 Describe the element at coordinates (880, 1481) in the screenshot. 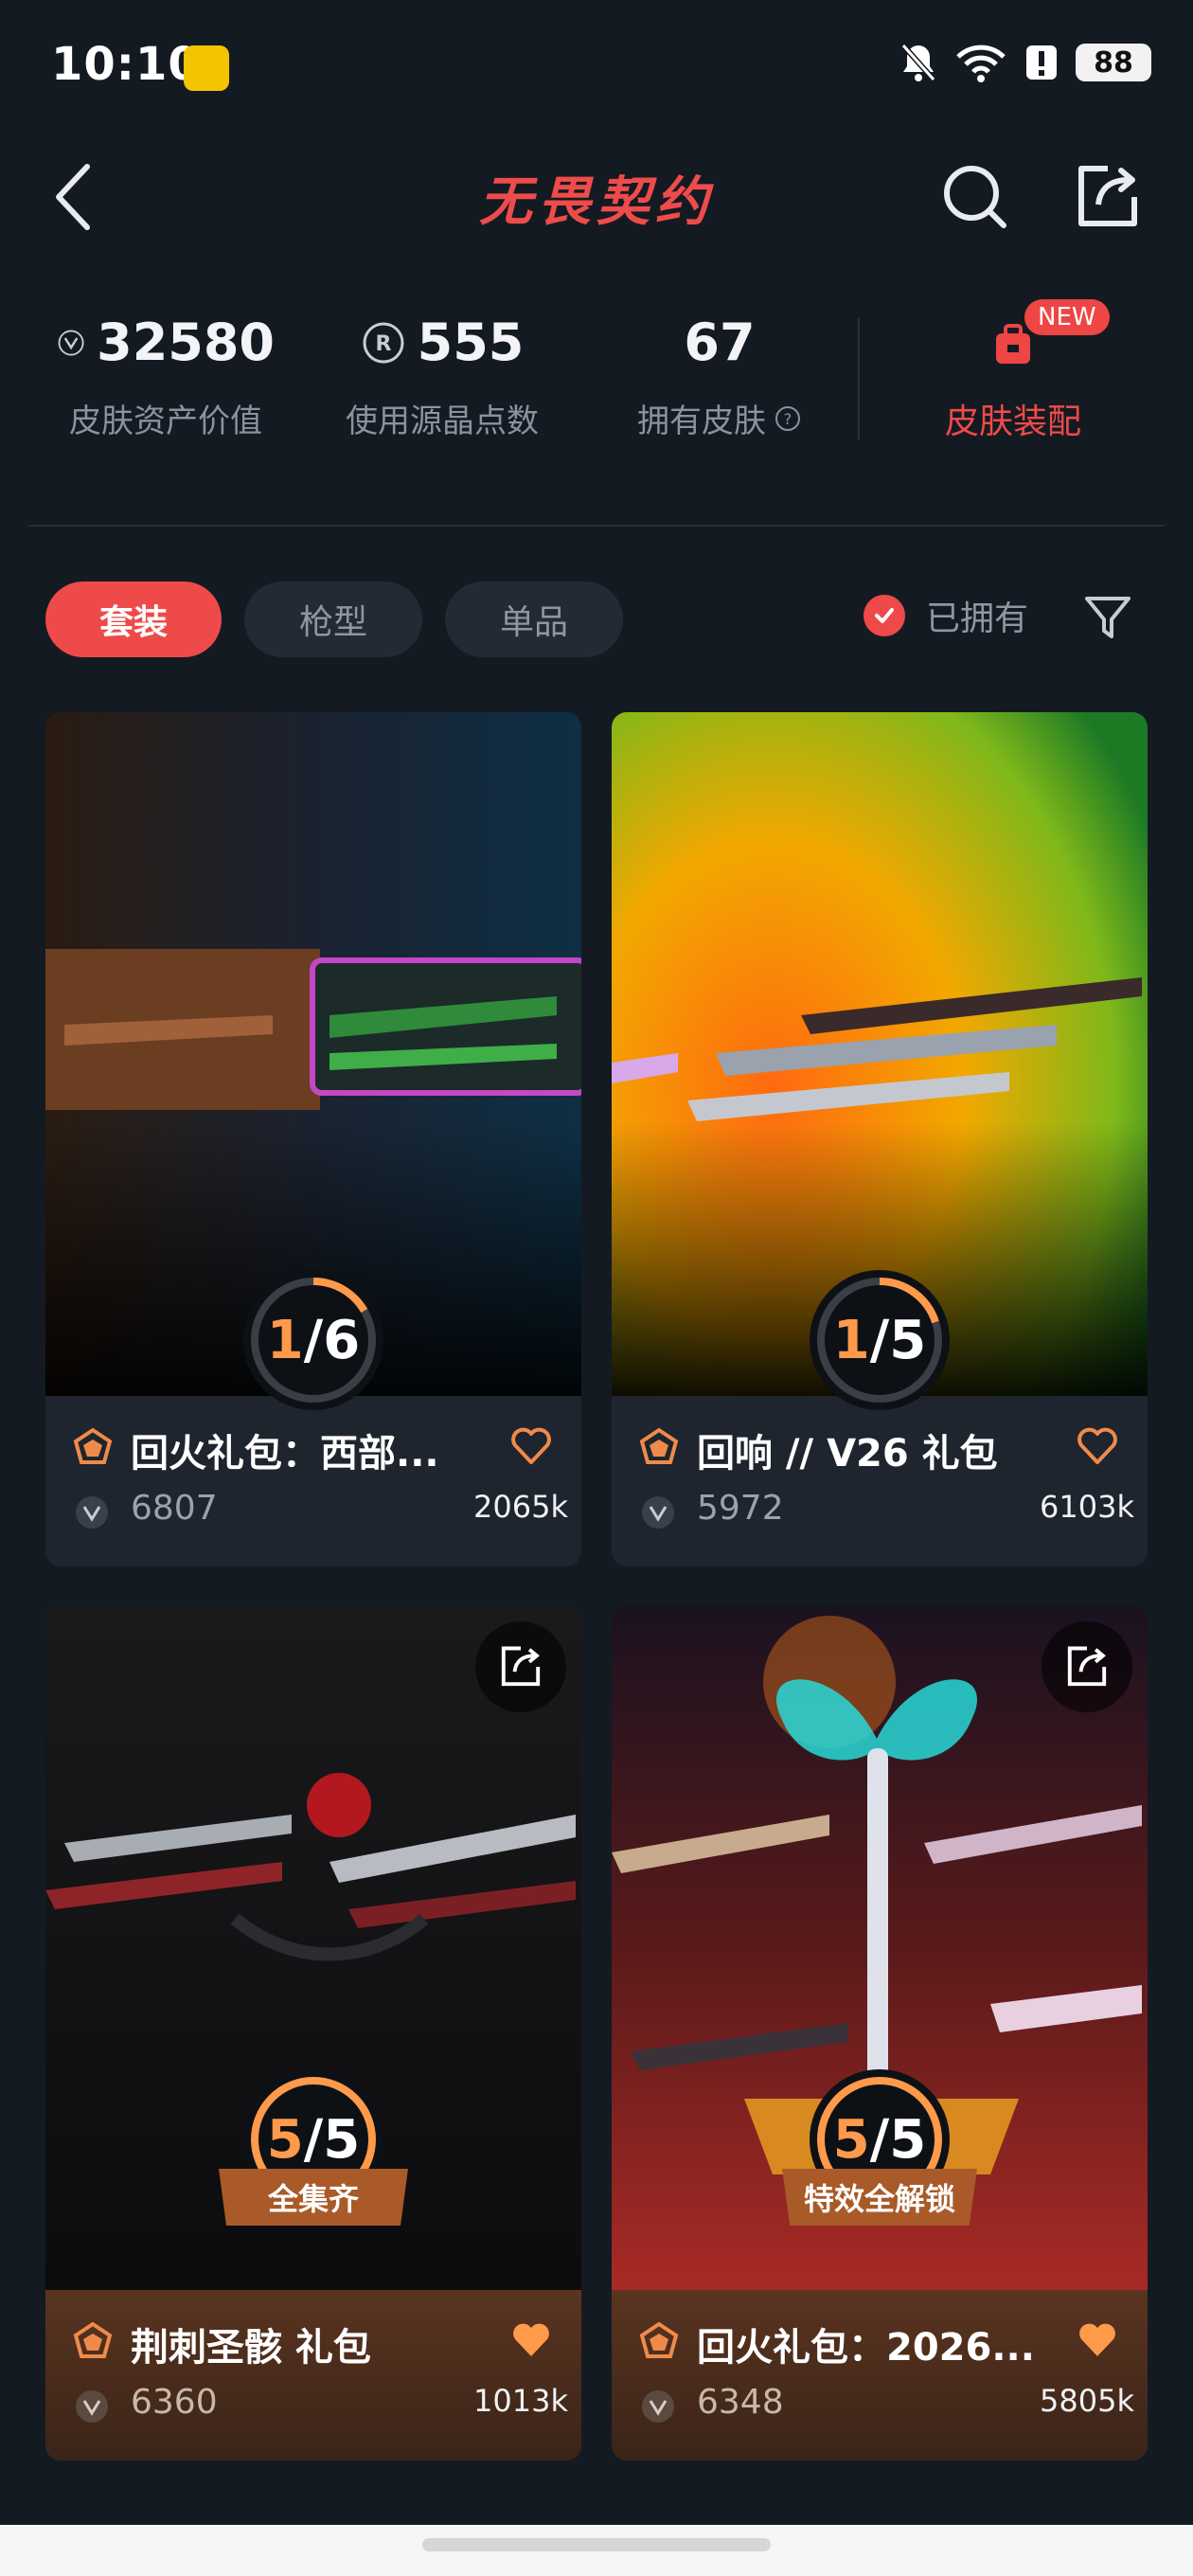

I see `card-footer: 回响 // V26 礼包 5972 6103k` at that location.